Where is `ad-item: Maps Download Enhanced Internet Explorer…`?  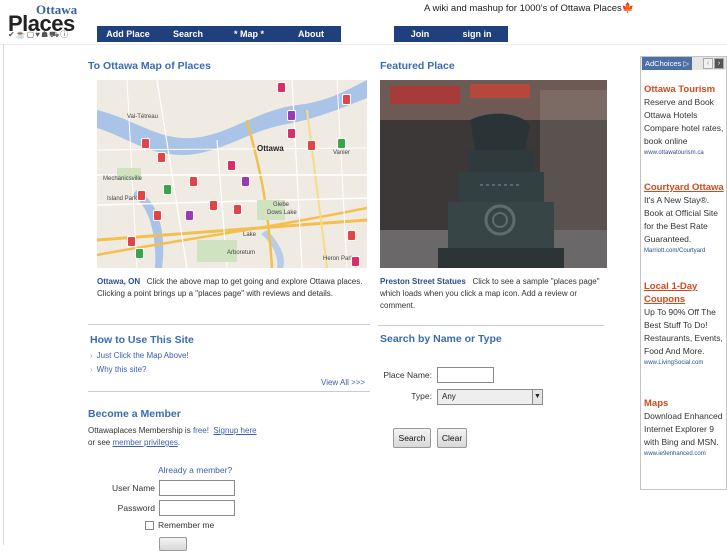 ad-item: Maps Download Enhanced Internet Explorer… is located at coordinates (685, 428).